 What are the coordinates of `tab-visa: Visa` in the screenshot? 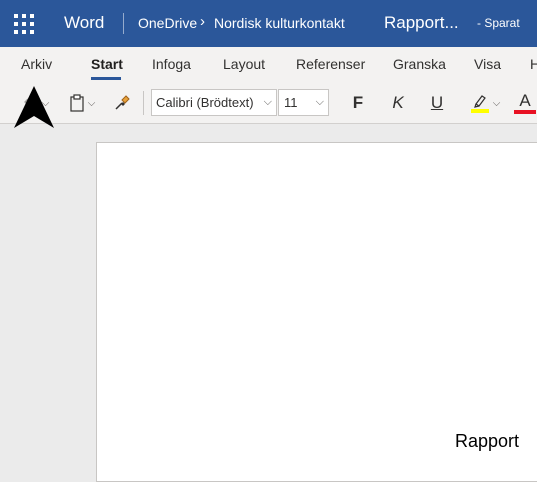 It's located at (487, 64).